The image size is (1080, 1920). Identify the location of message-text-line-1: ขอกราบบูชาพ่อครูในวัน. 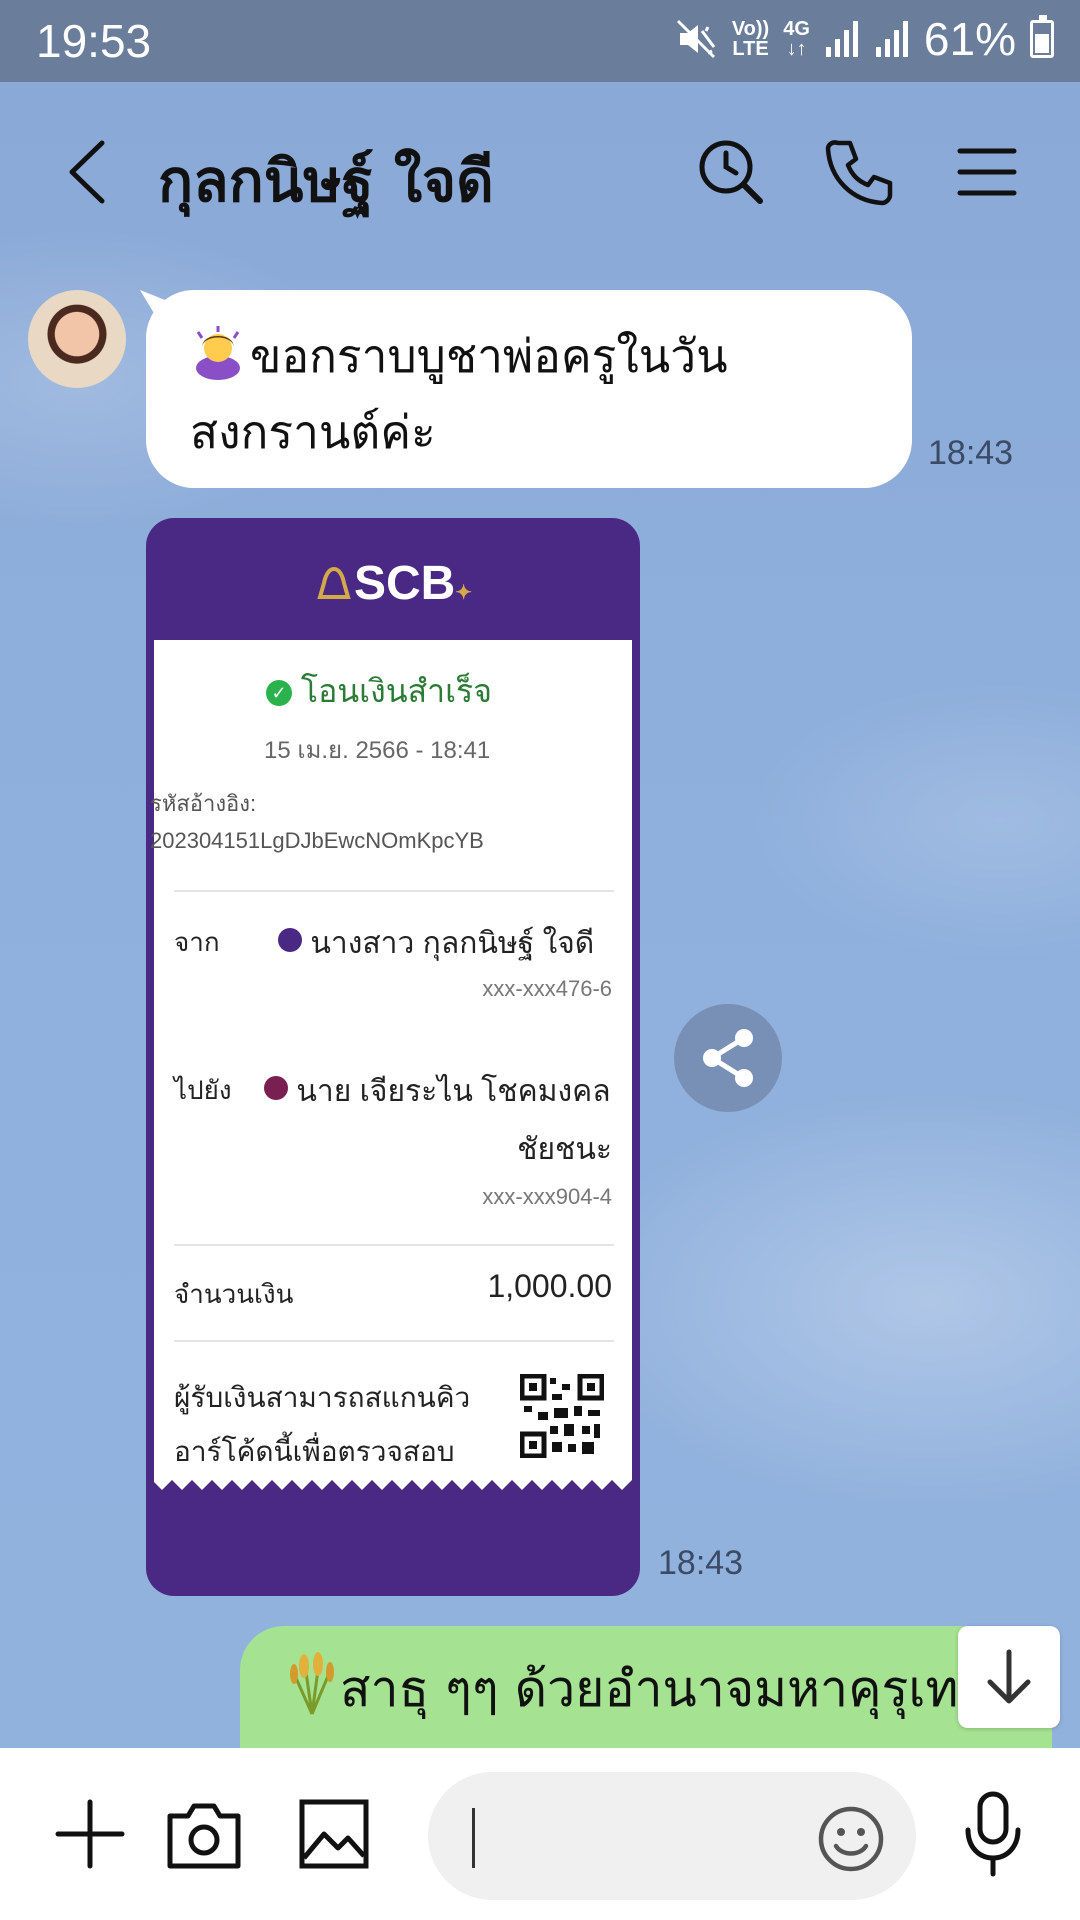
(489, 356).